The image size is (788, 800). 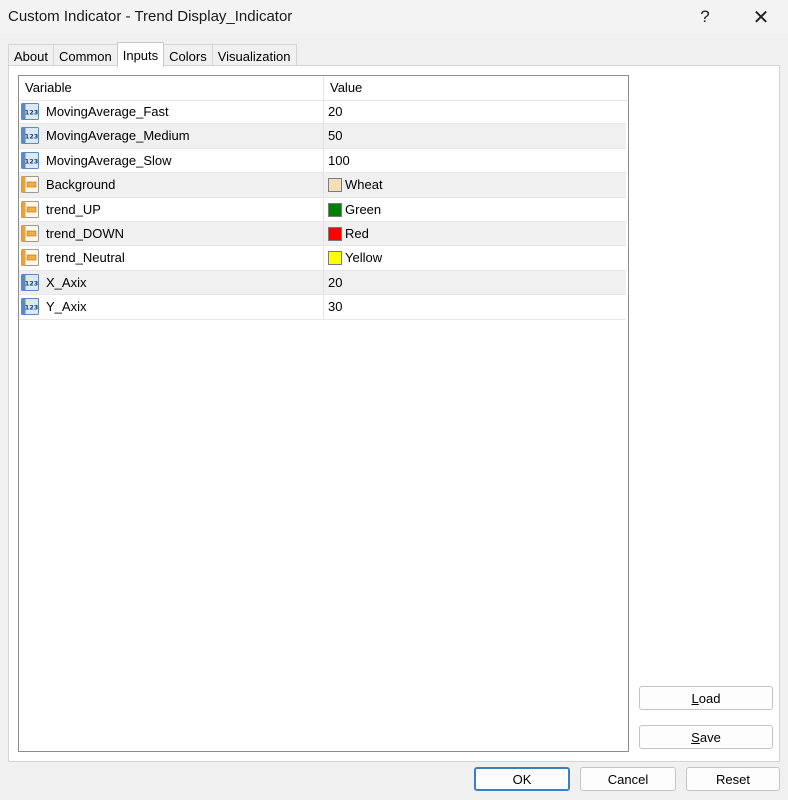 I want to click on variable-value-text: Yellow, so click(x=364, y=258).